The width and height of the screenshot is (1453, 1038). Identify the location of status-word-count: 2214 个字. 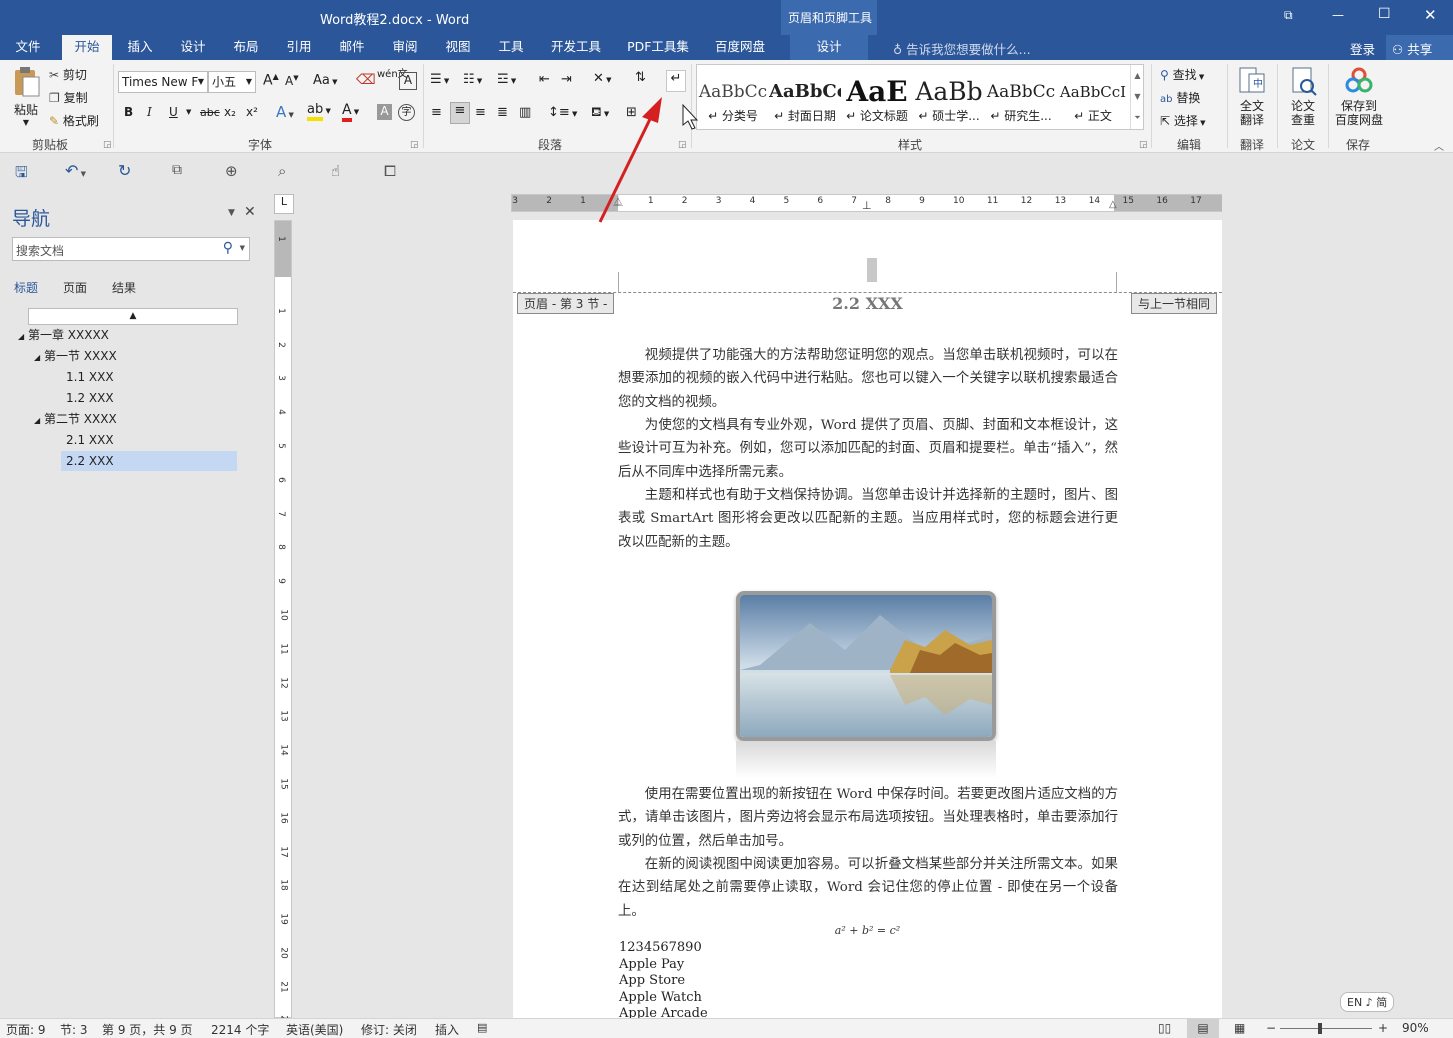
(240, 1029).